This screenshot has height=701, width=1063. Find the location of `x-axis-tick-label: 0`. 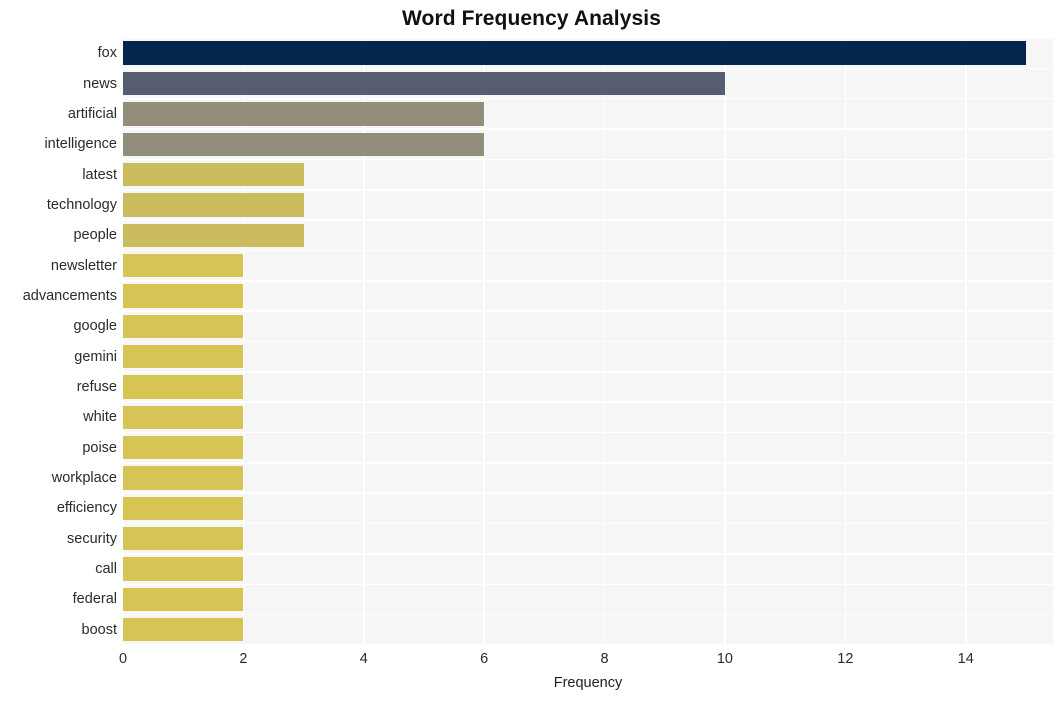

x-axis-tick-label: 0 is located at coordinates (123, 659).